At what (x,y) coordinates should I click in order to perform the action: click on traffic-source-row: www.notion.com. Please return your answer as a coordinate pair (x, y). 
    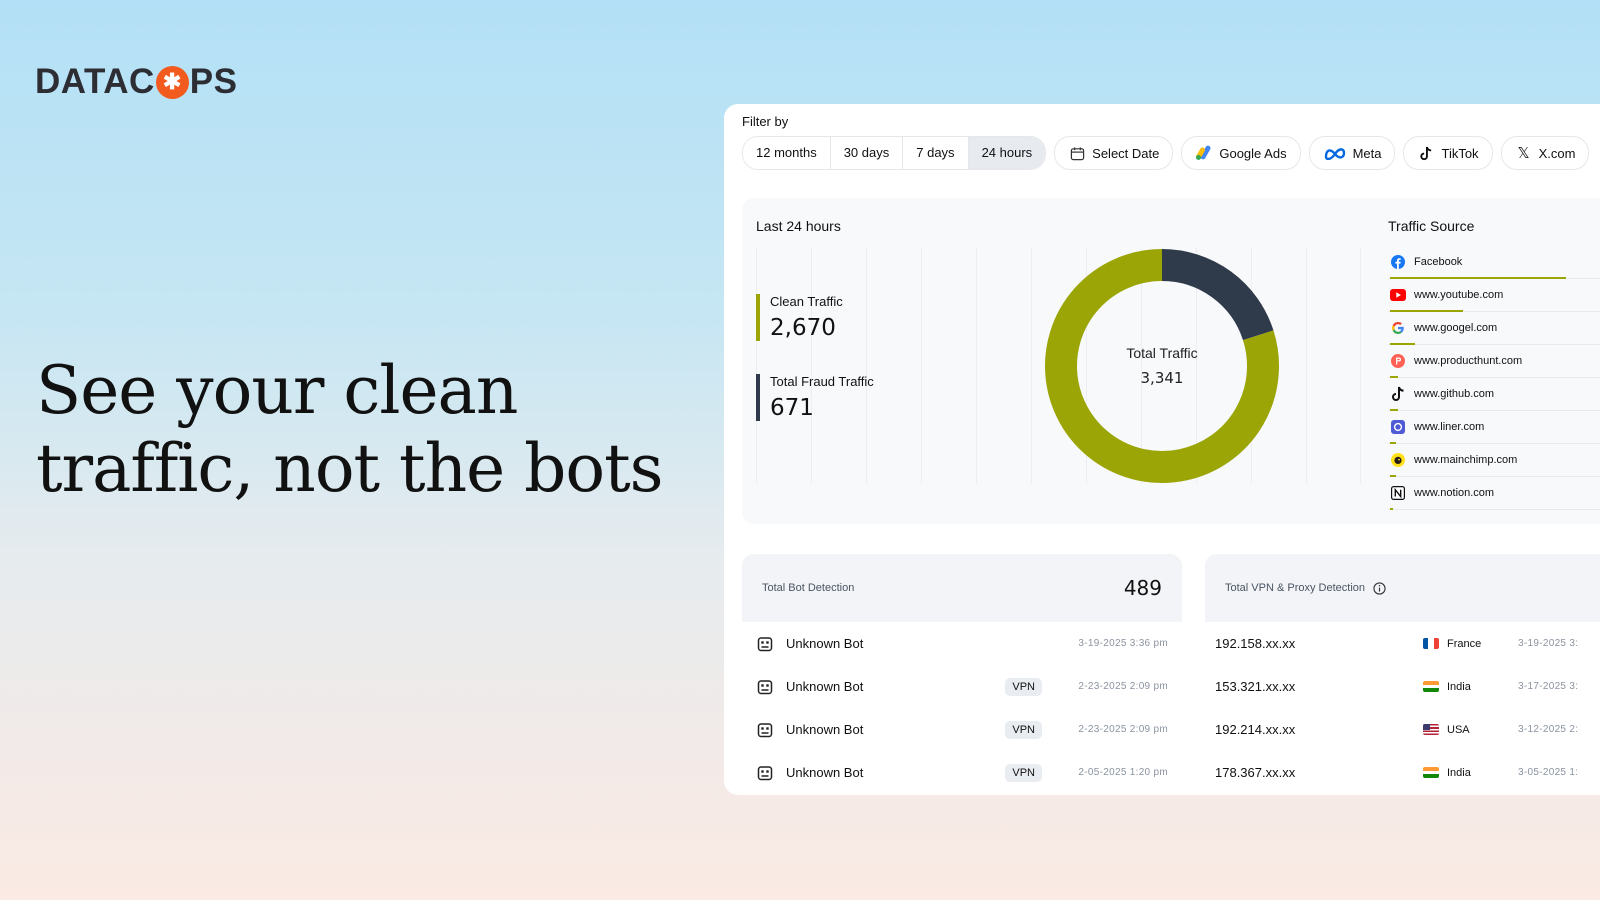
    Looking at the image, I should click on (1494, 493).